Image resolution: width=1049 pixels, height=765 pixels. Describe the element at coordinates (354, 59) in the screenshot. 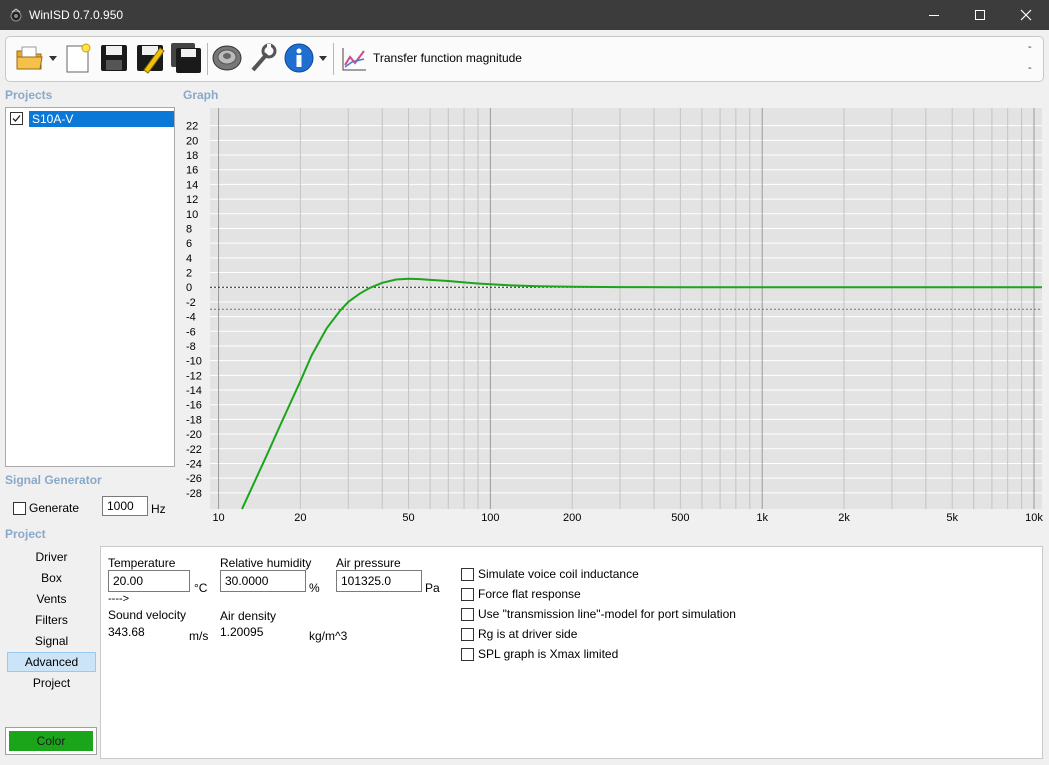

I see `chart-icon` at that location.